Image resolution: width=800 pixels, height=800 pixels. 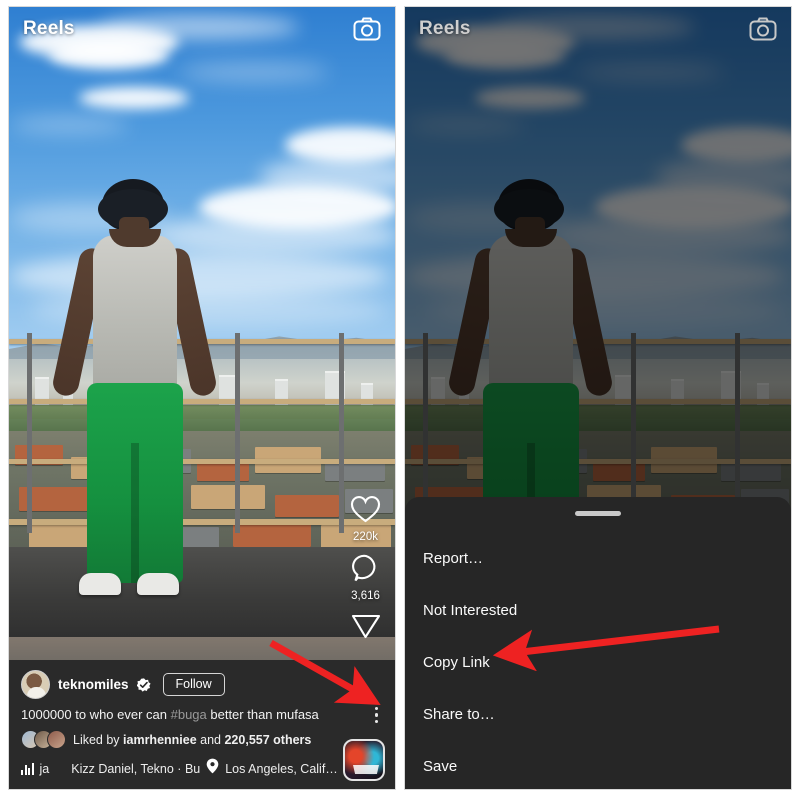 I want to click on verified-badge-icon, so click(x=143, y=684).